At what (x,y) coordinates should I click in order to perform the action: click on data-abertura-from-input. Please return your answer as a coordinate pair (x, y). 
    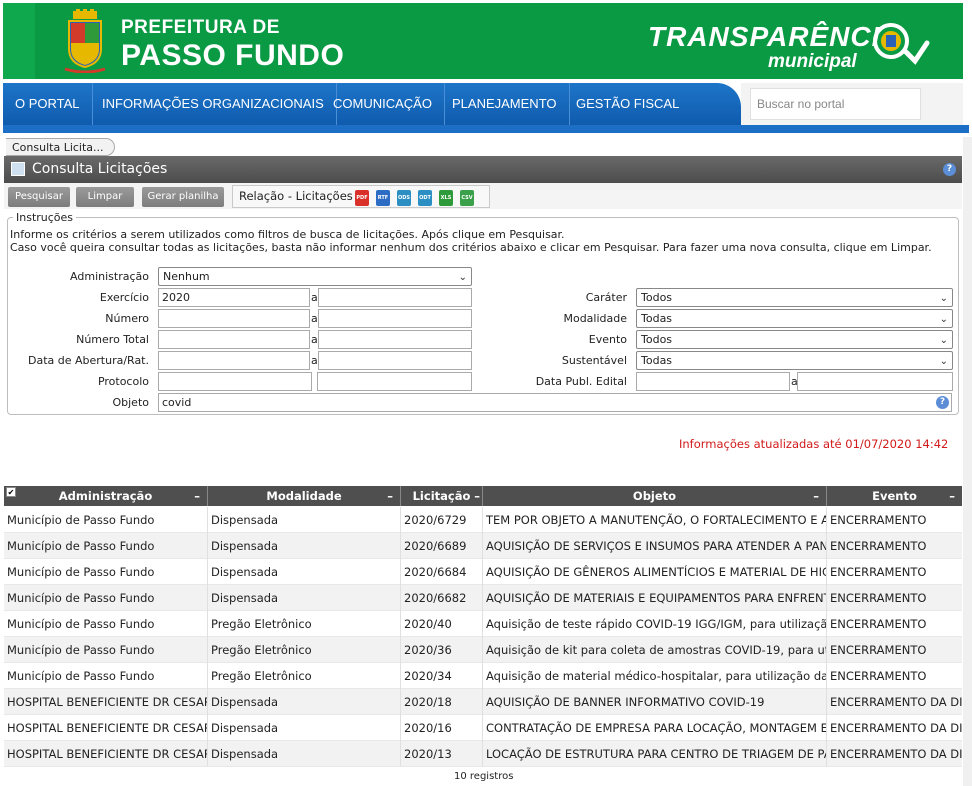
    Looking at the image, I should click on (234, 360).